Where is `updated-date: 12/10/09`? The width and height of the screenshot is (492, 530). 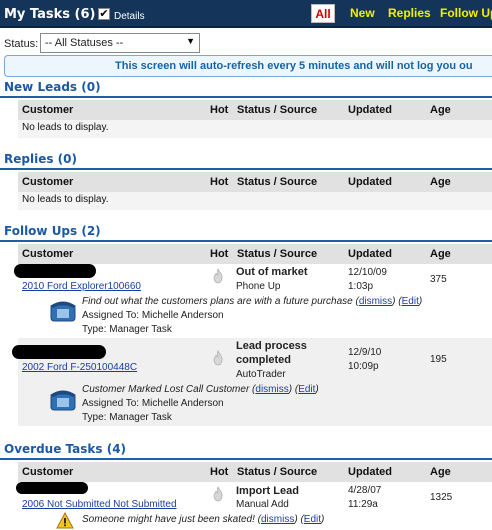 updated-date: 12/10/09 is located at coordinates (367, 272).